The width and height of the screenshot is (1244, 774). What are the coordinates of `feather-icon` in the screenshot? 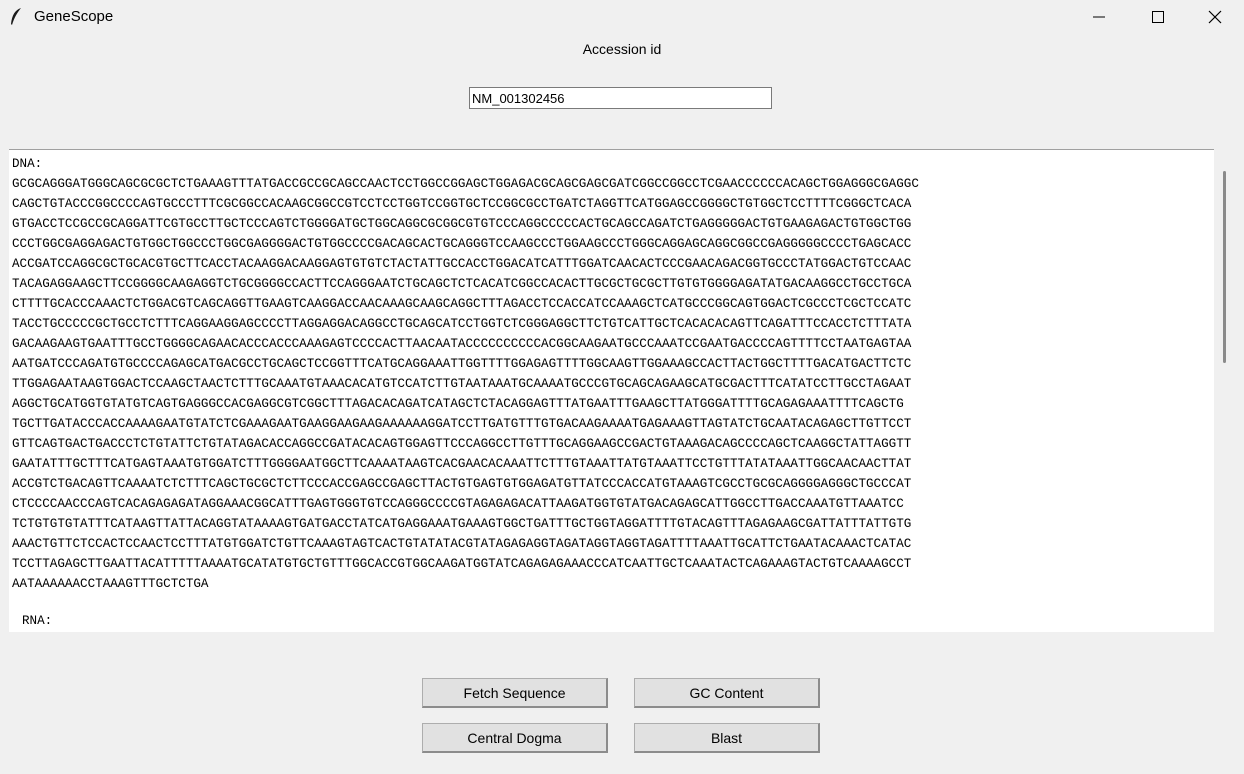 It's located at (16, 17).